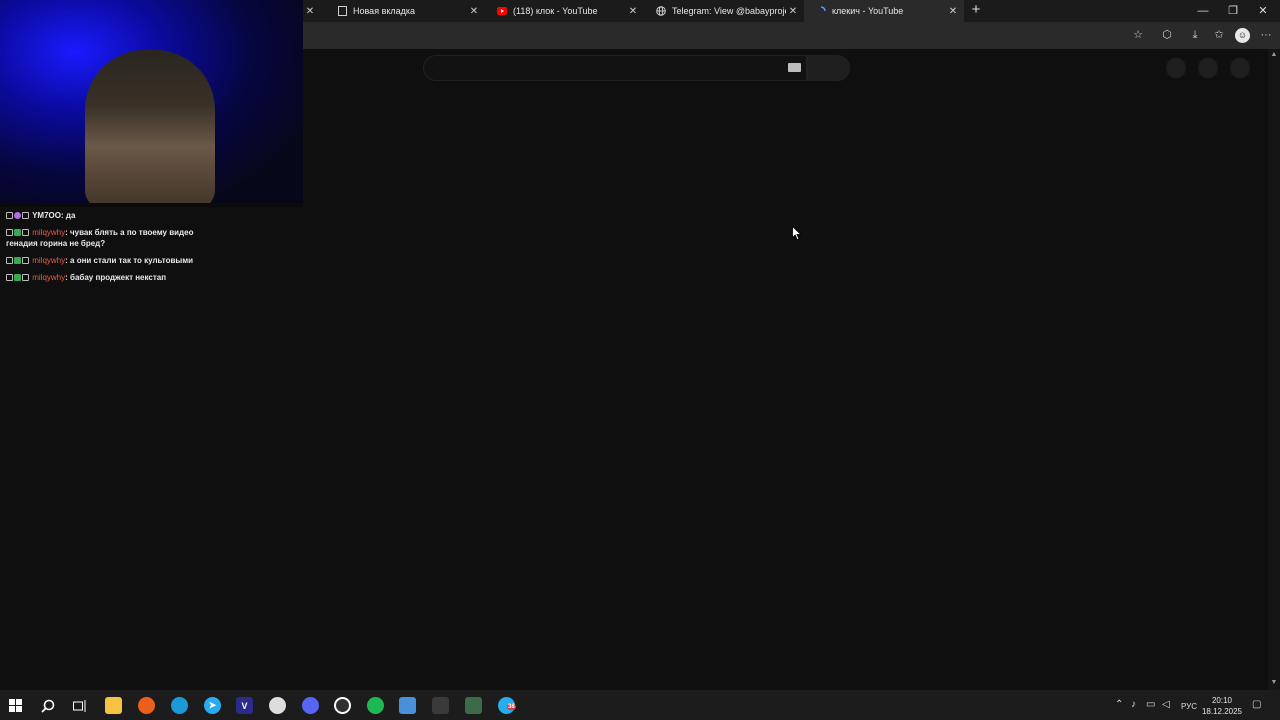 Image resolution: width=1280 pixels, height=720 pixels. What do you see at coordinates (15, 705) in the screenshot?
I see `windows-start-icon` at bounding box center [15, 705].